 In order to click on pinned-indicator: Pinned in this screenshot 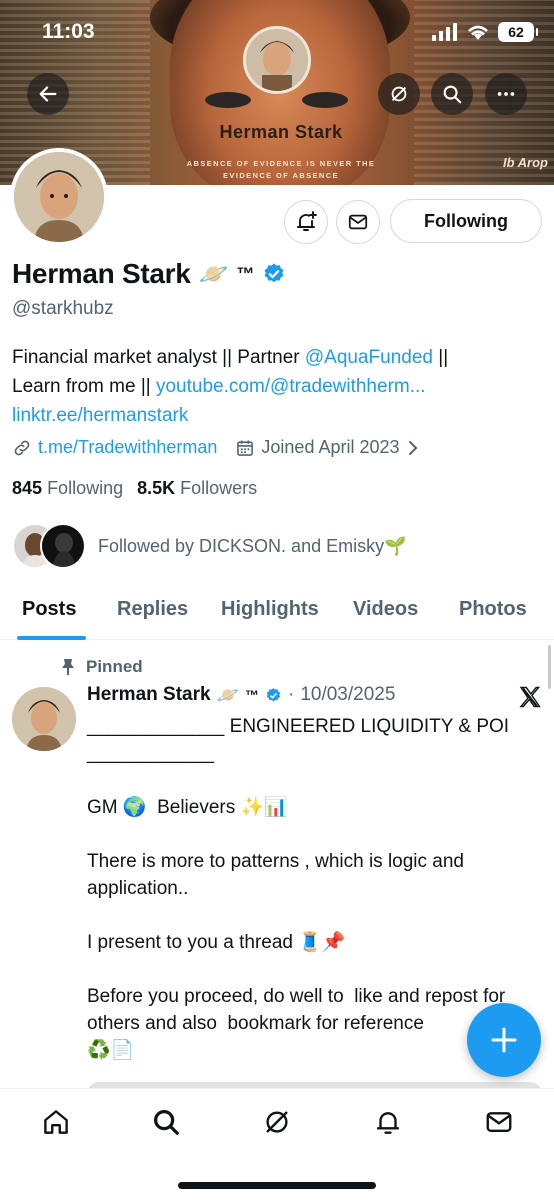, I will do `click(101, 667)`.